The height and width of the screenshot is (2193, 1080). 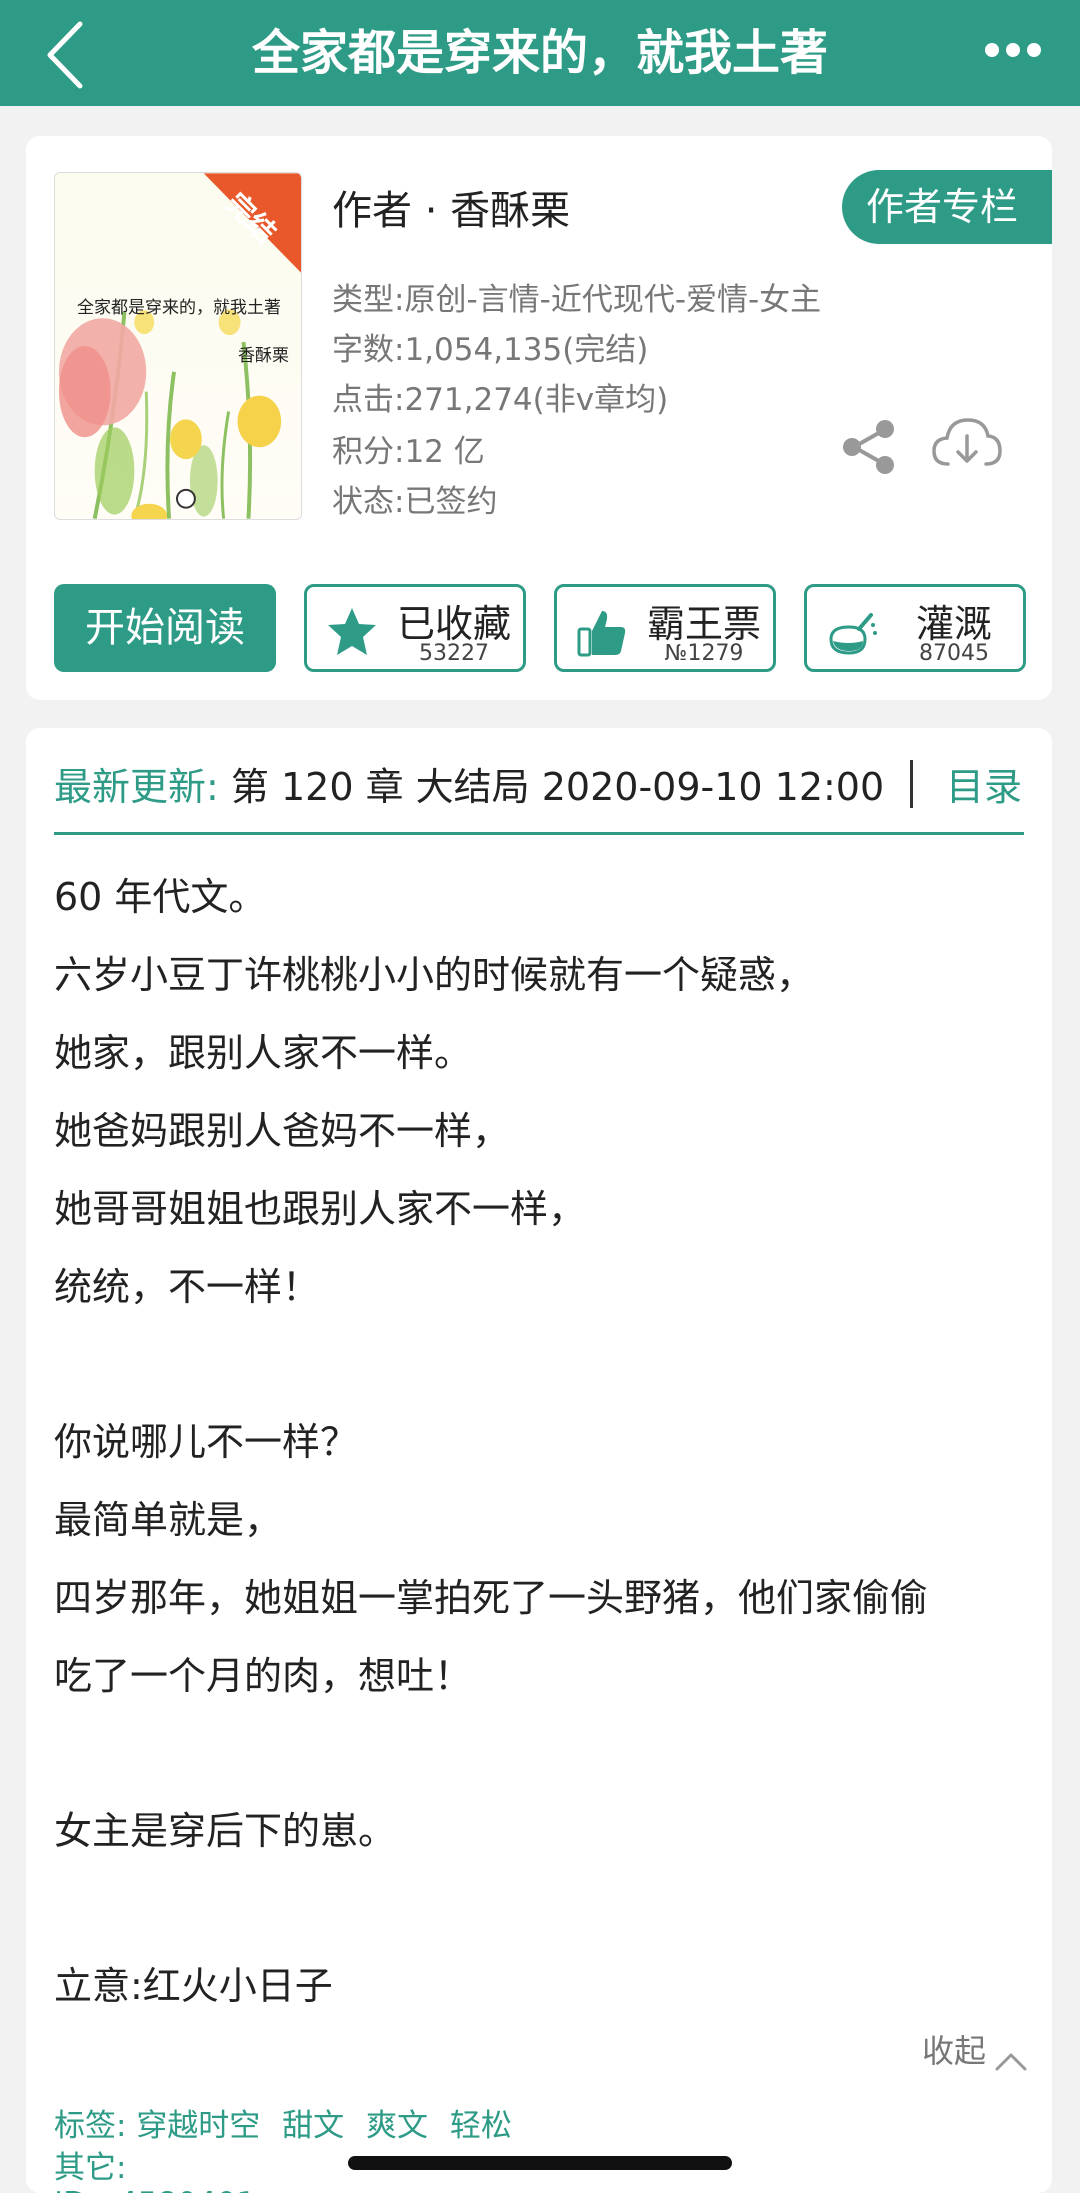 I want to click on water-count: 87045, so click(x=954, y=653).